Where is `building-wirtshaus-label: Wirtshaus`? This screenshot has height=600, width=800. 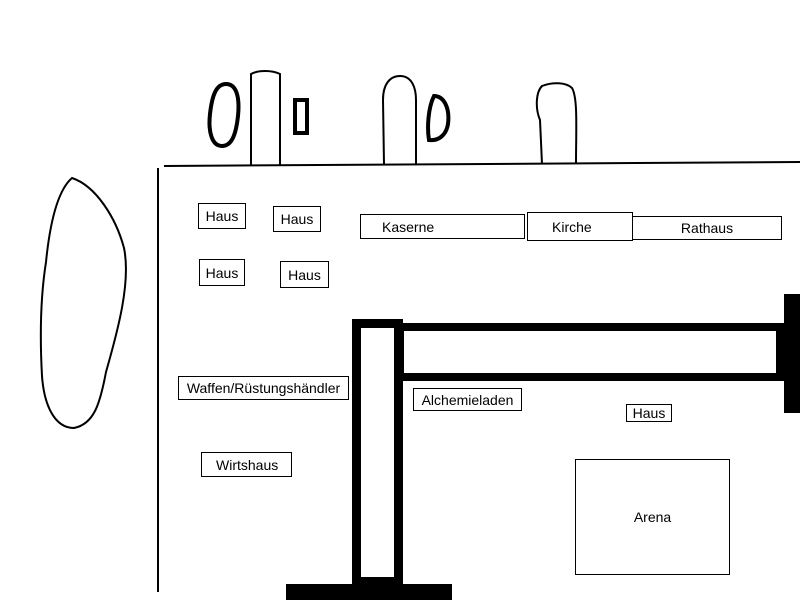 building-wirtshaus-label: Wirtshaus is located at coordinates (247, 464).